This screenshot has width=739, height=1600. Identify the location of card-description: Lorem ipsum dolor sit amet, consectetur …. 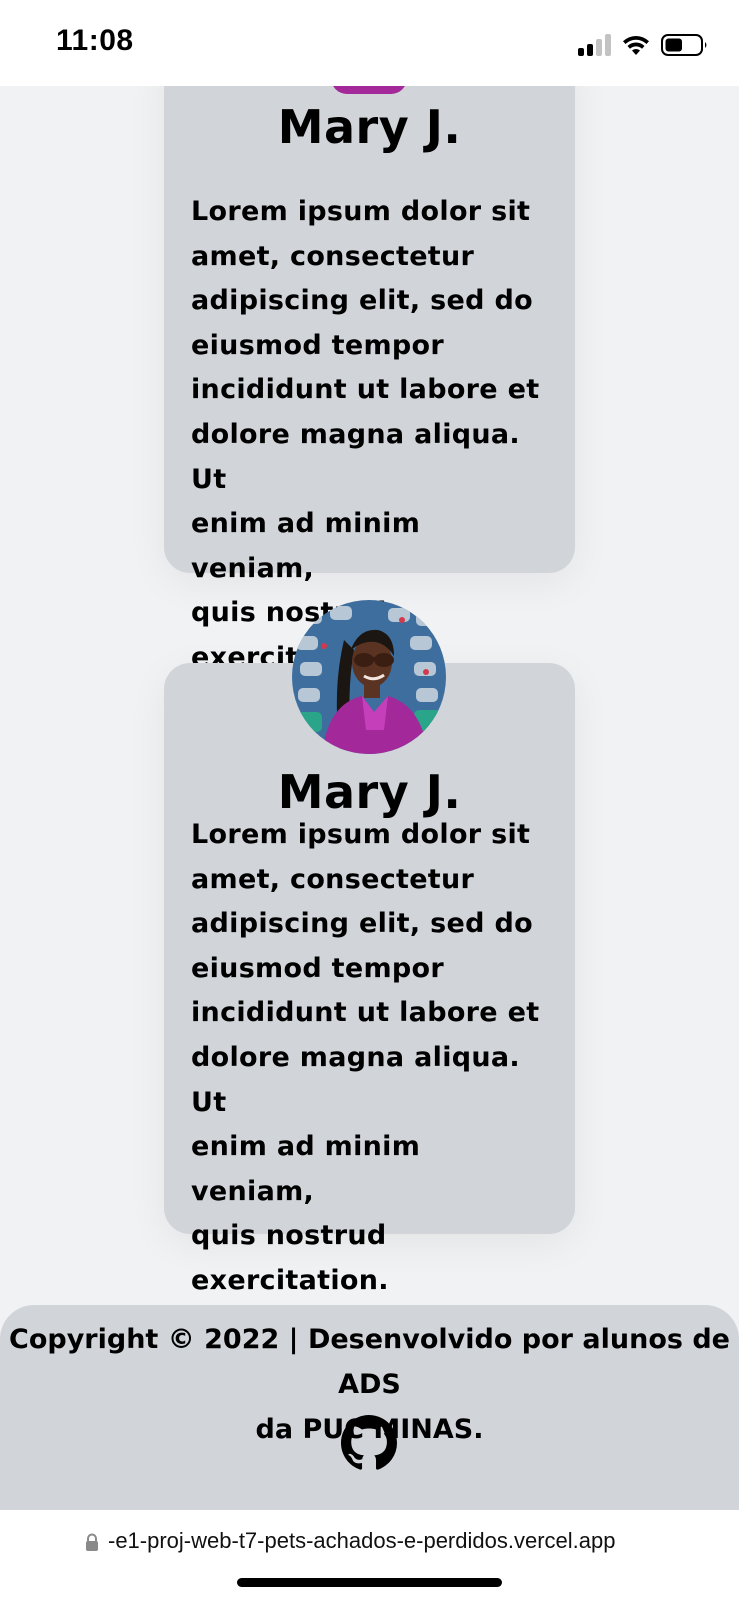
(365, 1057).